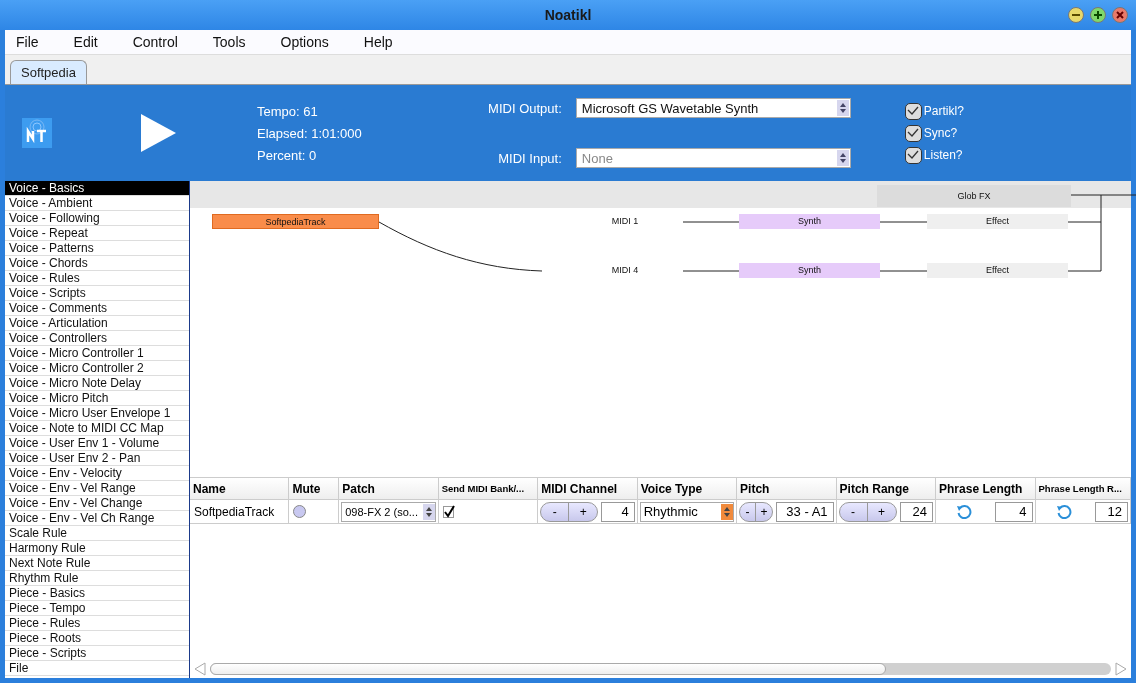 This screenshot has height=683, width=1136. Describe the element at coordinates (28, 42) in the screenshot. I see `menu-item: File` at that location.